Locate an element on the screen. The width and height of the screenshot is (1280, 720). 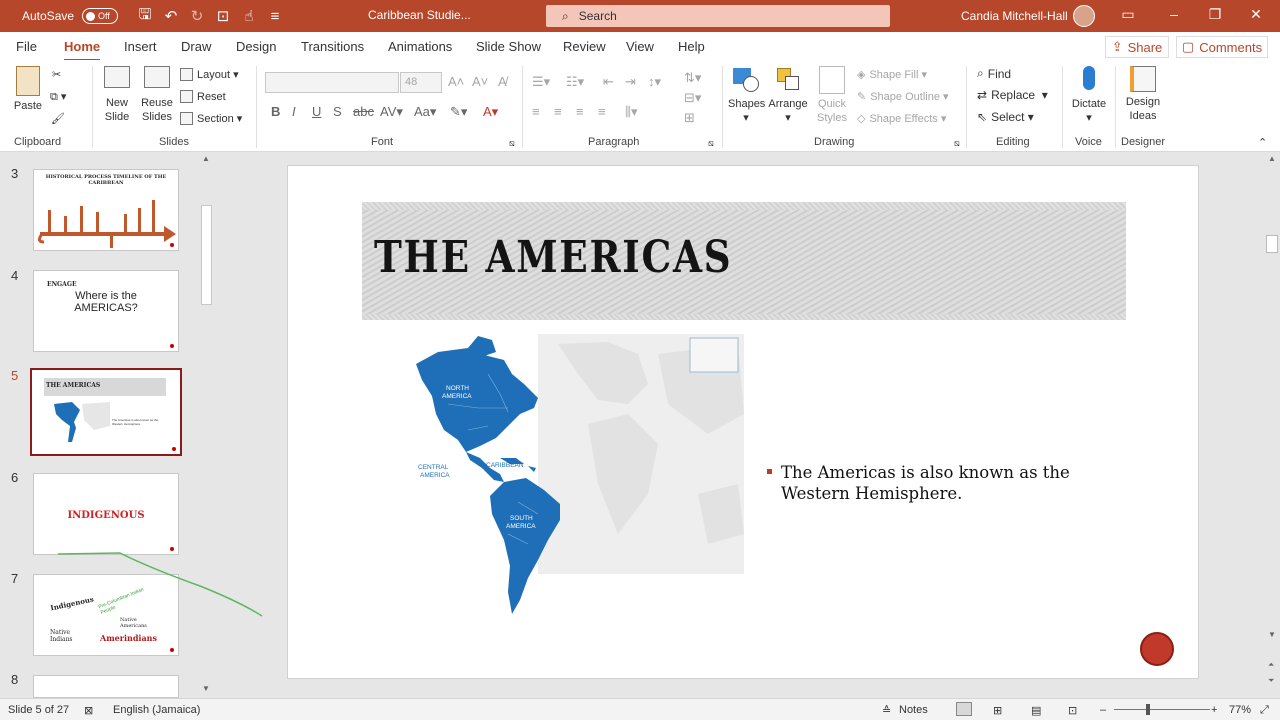
cut-icon: ✂ is located at coordinates (56, 74).